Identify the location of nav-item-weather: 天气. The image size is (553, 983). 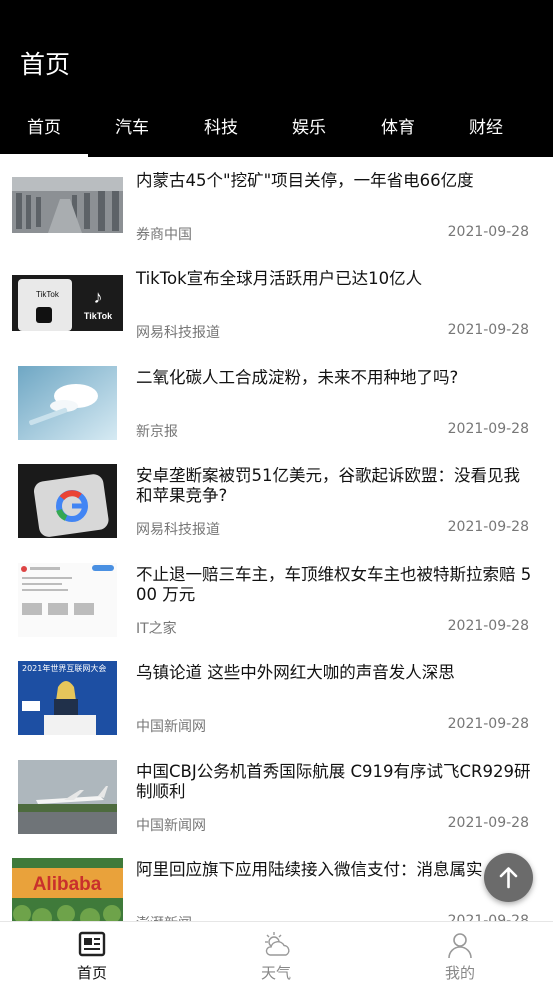
(276, 952).